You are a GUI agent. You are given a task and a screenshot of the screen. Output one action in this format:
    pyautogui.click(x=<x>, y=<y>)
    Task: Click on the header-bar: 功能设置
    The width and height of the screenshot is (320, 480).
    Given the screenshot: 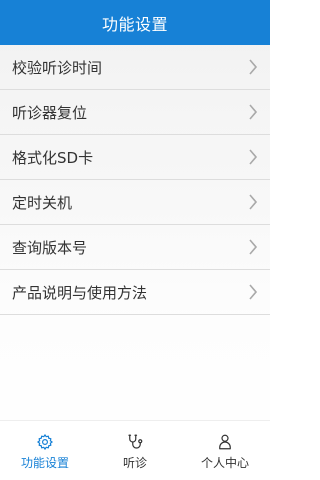 What is the action you would take?
    pyautogui.click(x=135, y=22)
    